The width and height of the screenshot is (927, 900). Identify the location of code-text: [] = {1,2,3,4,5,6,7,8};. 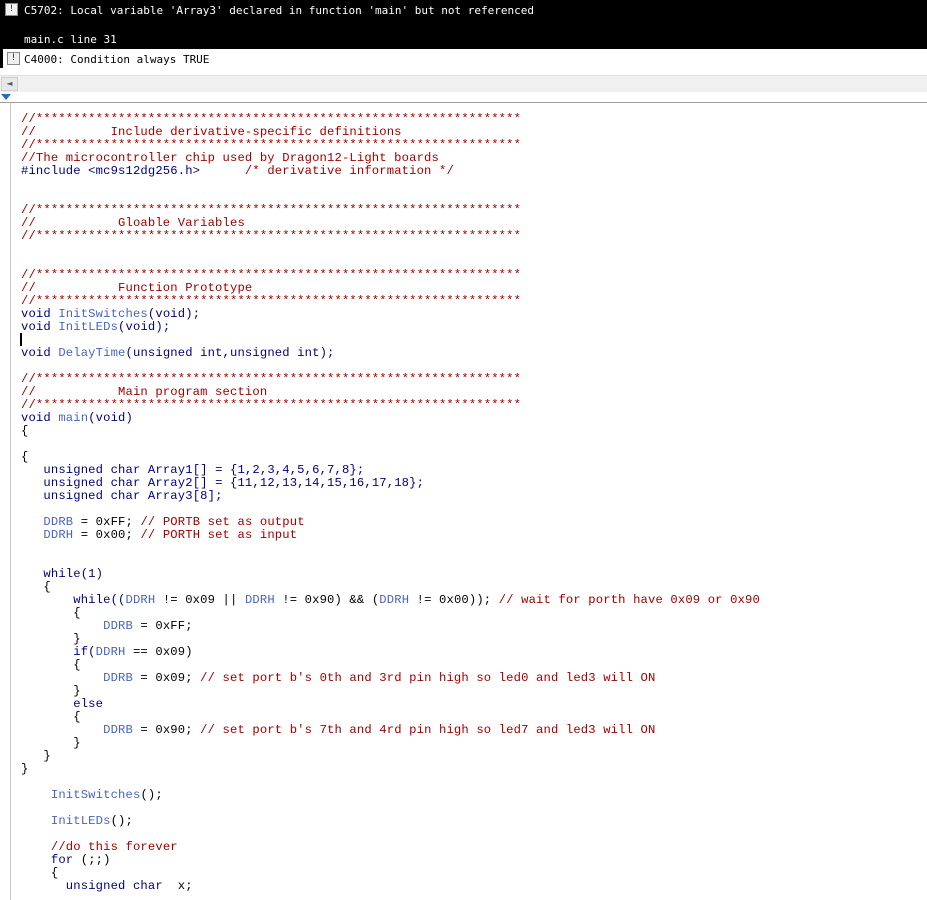
(278, 470).